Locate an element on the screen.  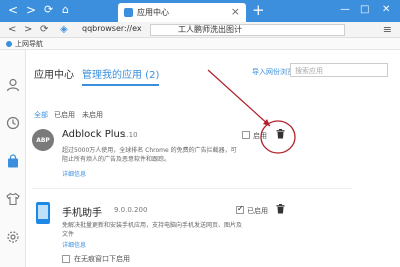
extension-name: 手机助手 is located at coordinates (82, 213).